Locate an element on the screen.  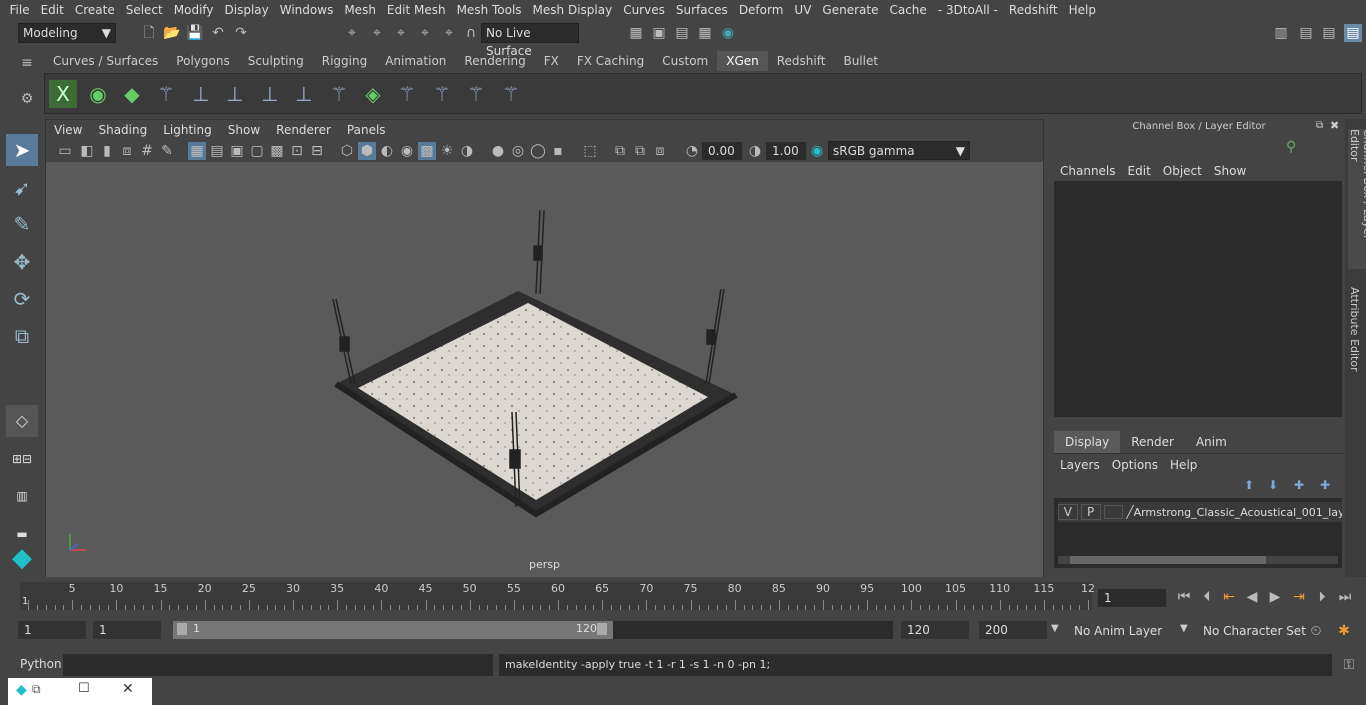
menu-cache: Cache is located at coordinates (908, 10).